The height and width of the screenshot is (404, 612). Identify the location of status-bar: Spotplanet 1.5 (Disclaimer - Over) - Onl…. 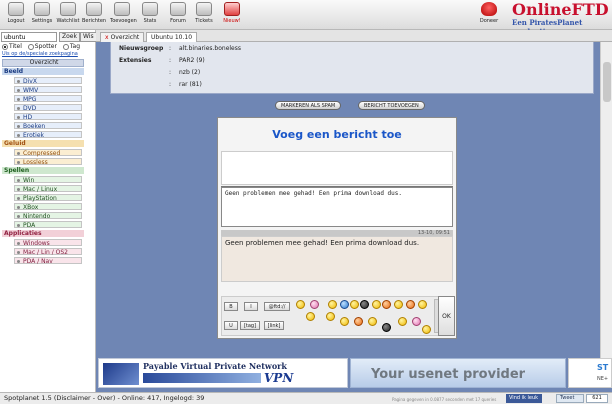
(306, 398).